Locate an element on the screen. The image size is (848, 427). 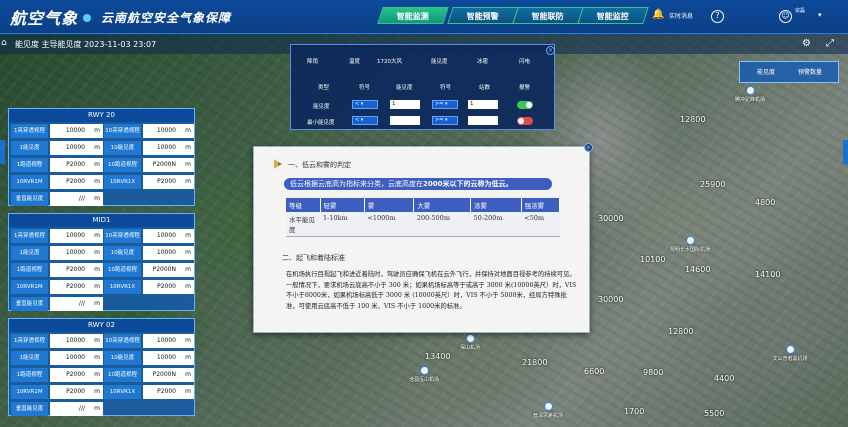
user-name: 宗磊 is located at coordinates (800, 10).